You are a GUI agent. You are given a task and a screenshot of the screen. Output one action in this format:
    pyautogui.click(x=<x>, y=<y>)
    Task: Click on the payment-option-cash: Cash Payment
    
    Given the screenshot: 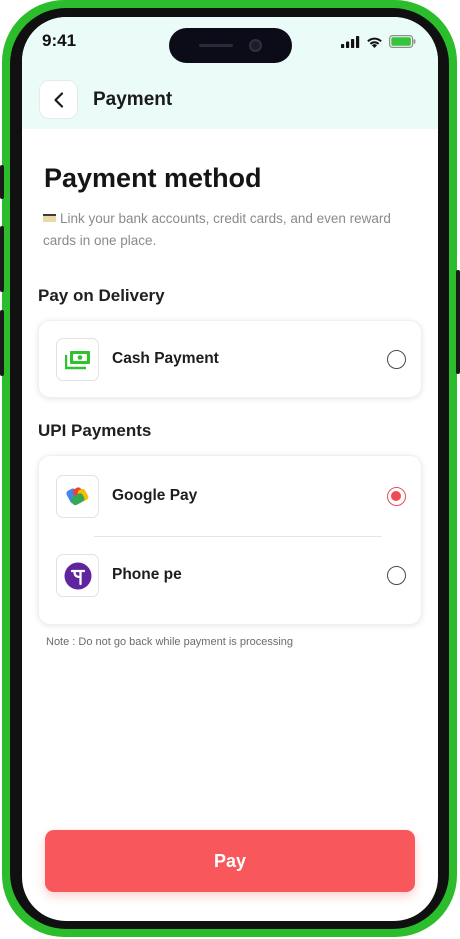 What is the action you would take?
    pyautogui.click(x=231, y=360)
    